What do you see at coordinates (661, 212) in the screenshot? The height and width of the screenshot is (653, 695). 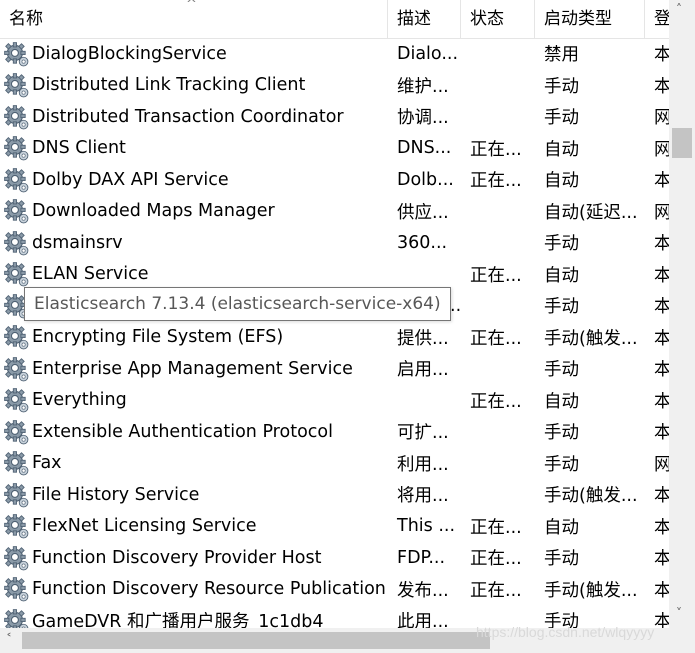 I see `service-logon-as: 网` at bounding box center [661, 212].